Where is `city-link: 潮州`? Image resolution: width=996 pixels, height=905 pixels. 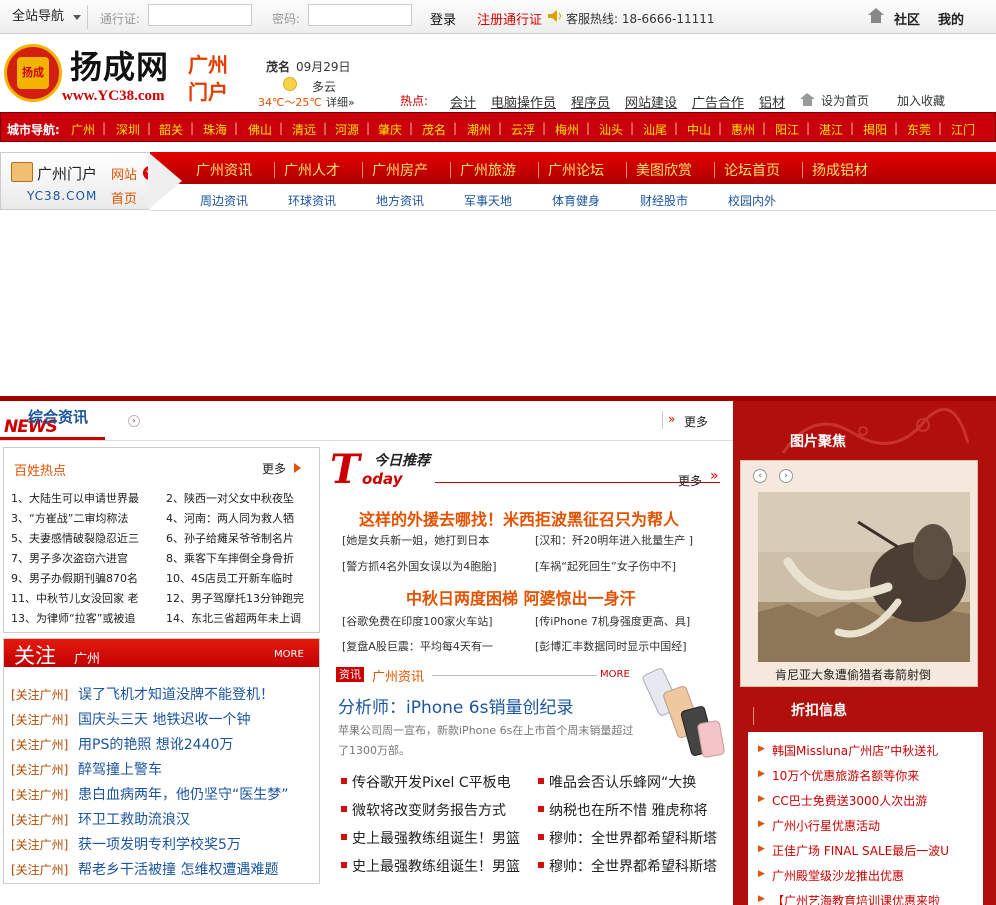 city-link: 潮州 is located at coordinates (479, 129).